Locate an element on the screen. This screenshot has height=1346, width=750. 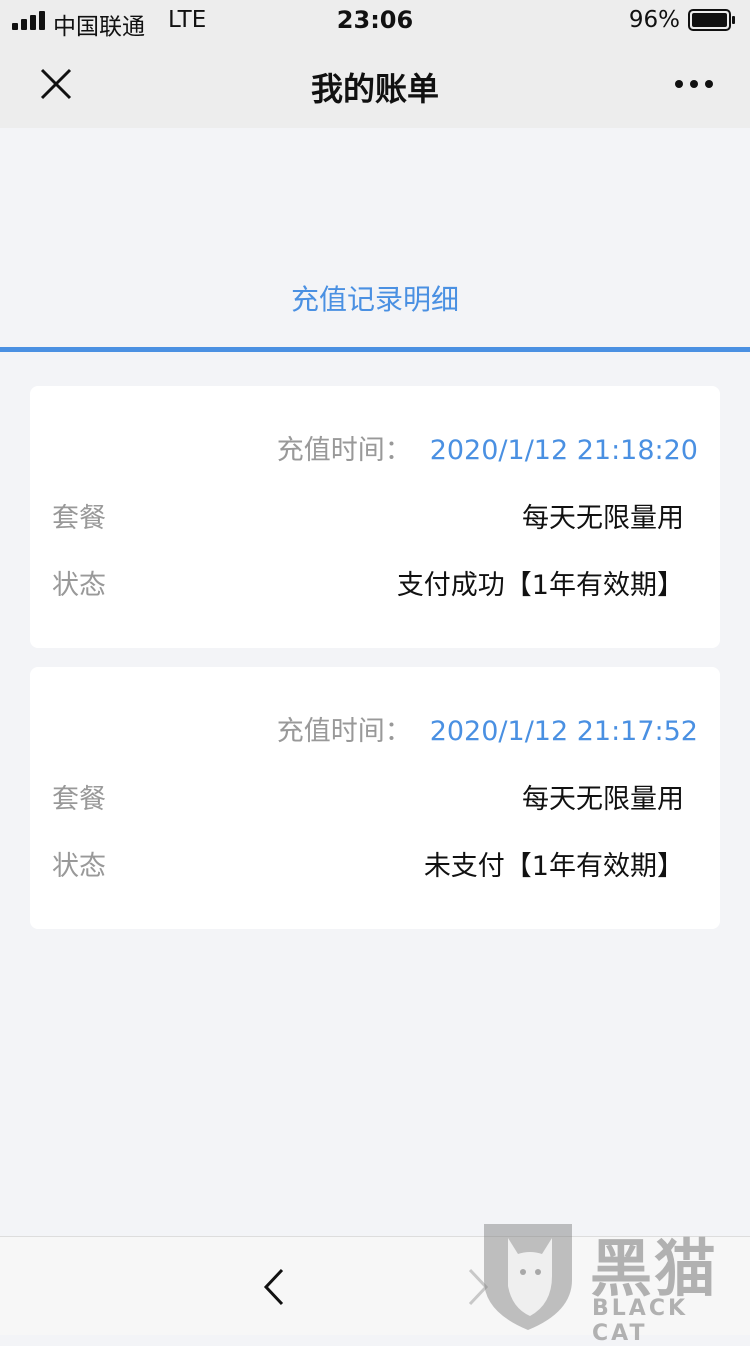
status-row: 状态 未支付【1年有效期】 is located at coordinates (368, 864).